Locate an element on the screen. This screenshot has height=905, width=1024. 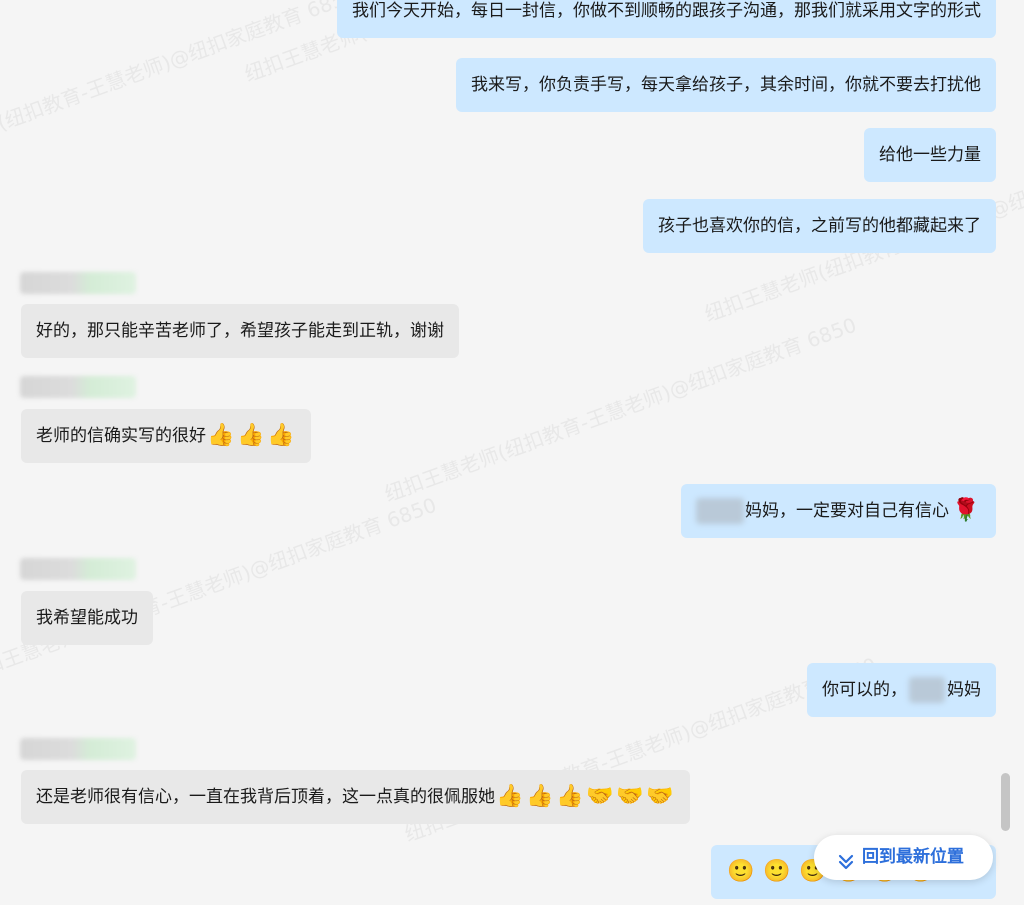
message-text: 孩子也喜欢你的信，之前写的他都藏起来了 is located at coordinates (819, 226).